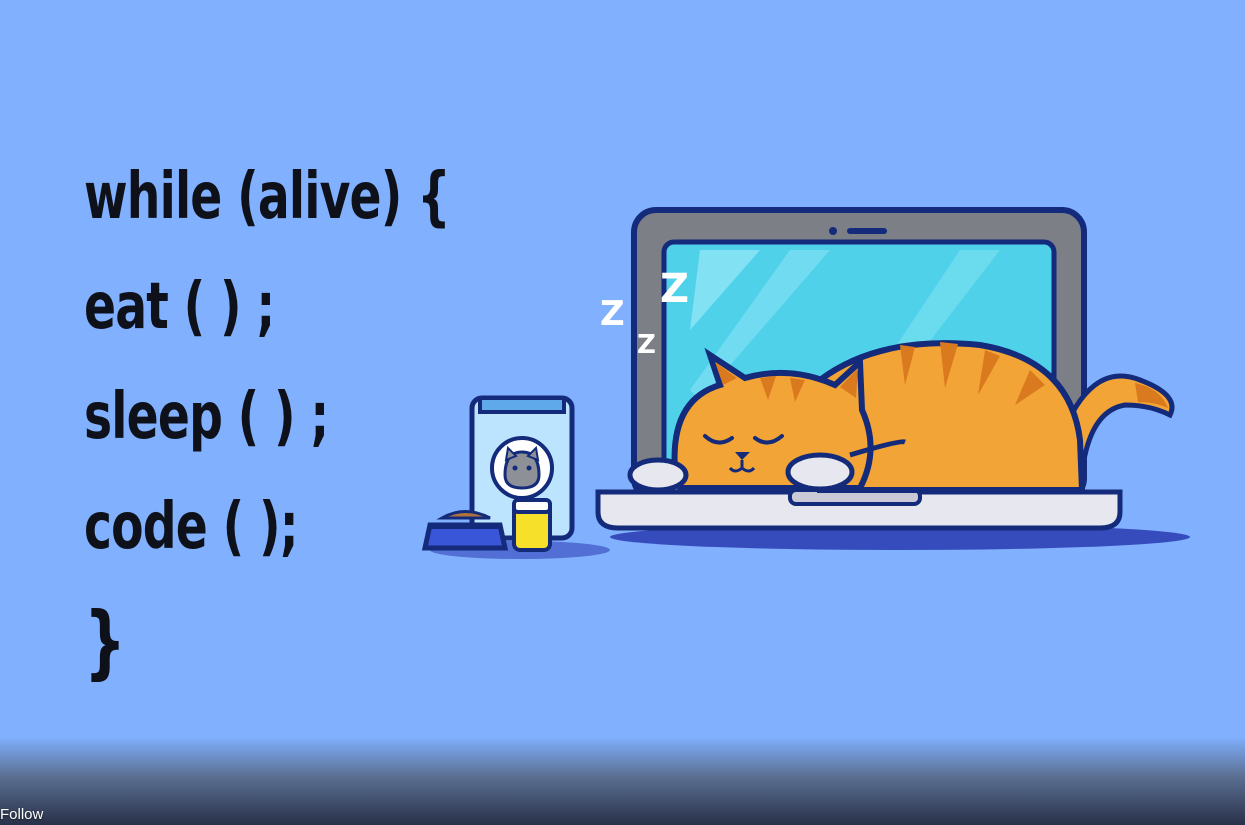 The image size is (1245, 825). Describe the element at coordinates (901, 416) in the screenshot. I see `sleeping-cat-icon` at that location.